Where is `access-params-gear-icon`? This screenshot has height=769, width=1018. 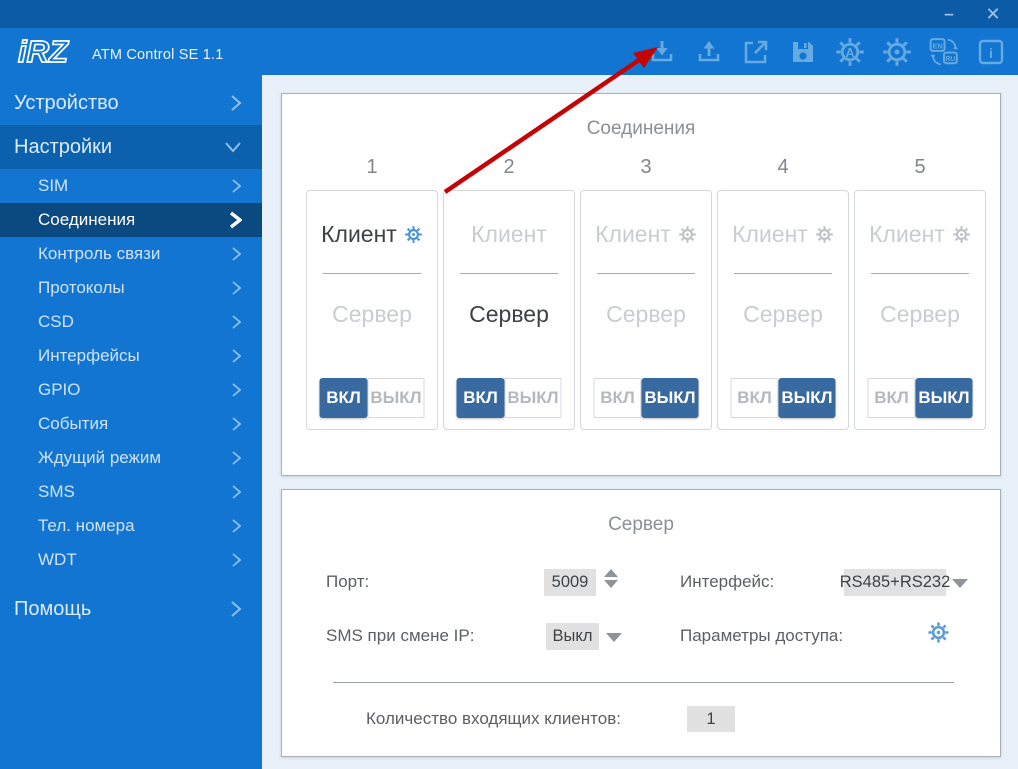 access-params-gear-icon is located at coordinates (938, 635).